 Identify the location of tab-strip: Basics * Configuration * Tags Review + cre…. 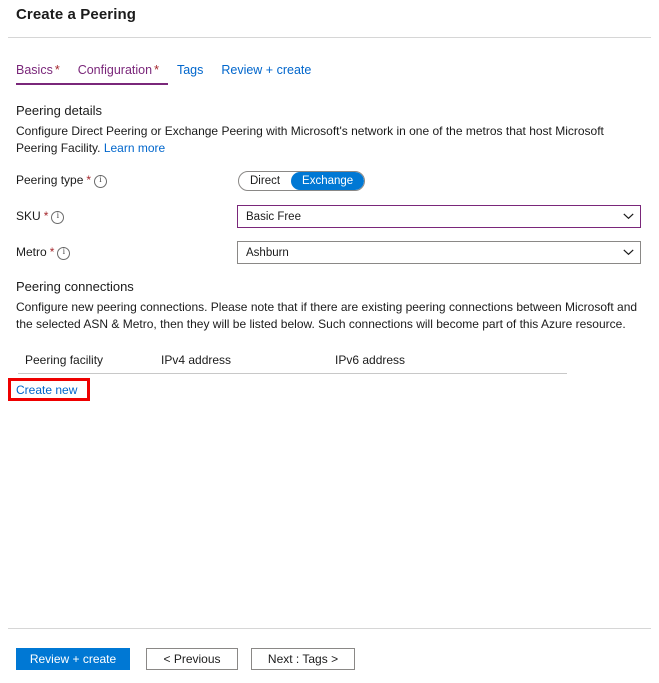
(168, 76).